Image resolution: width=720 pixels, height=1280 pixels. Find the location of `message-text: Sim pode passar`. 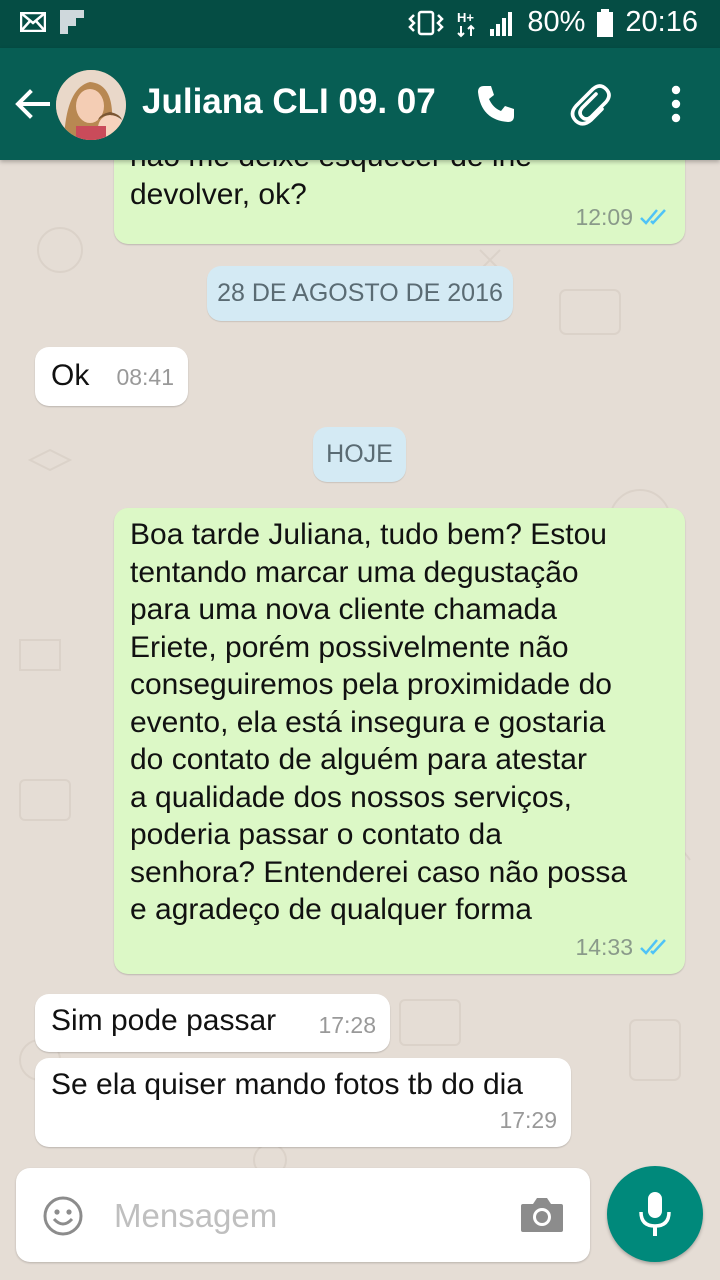

message-text: Sim pode passar is located at coordinates (164, 1020).